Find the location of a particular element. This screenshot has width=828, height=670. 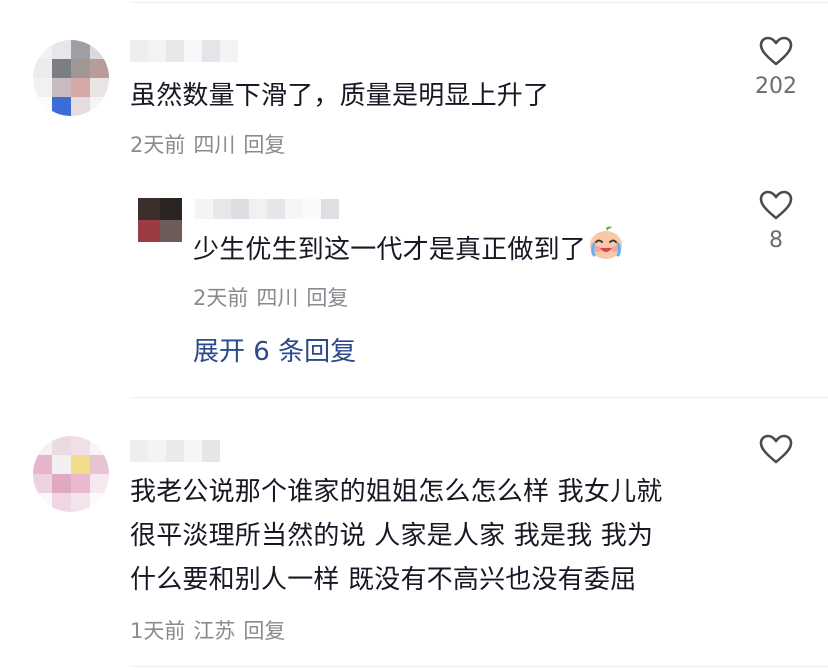

comment-meta: 2天前 四川 回复 is located at coordinates (211, 144).